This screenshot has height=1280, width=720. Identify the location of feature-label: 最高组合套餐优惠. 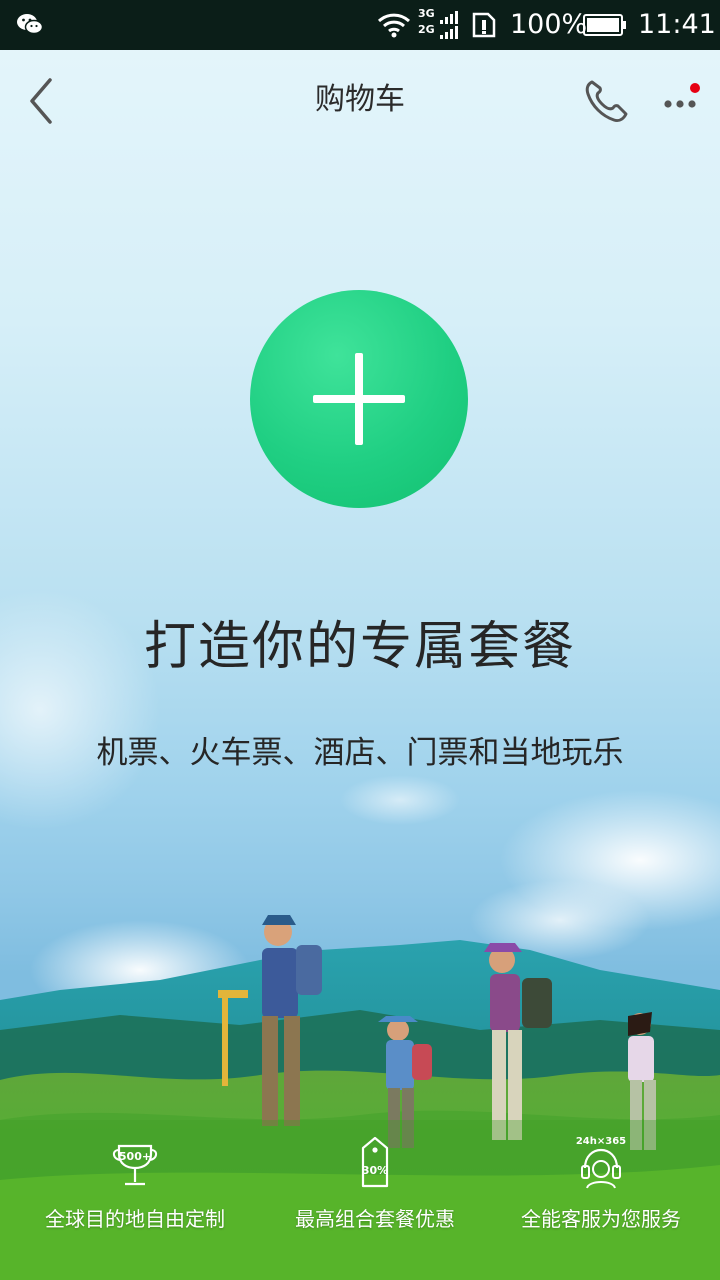
(375, 1219).